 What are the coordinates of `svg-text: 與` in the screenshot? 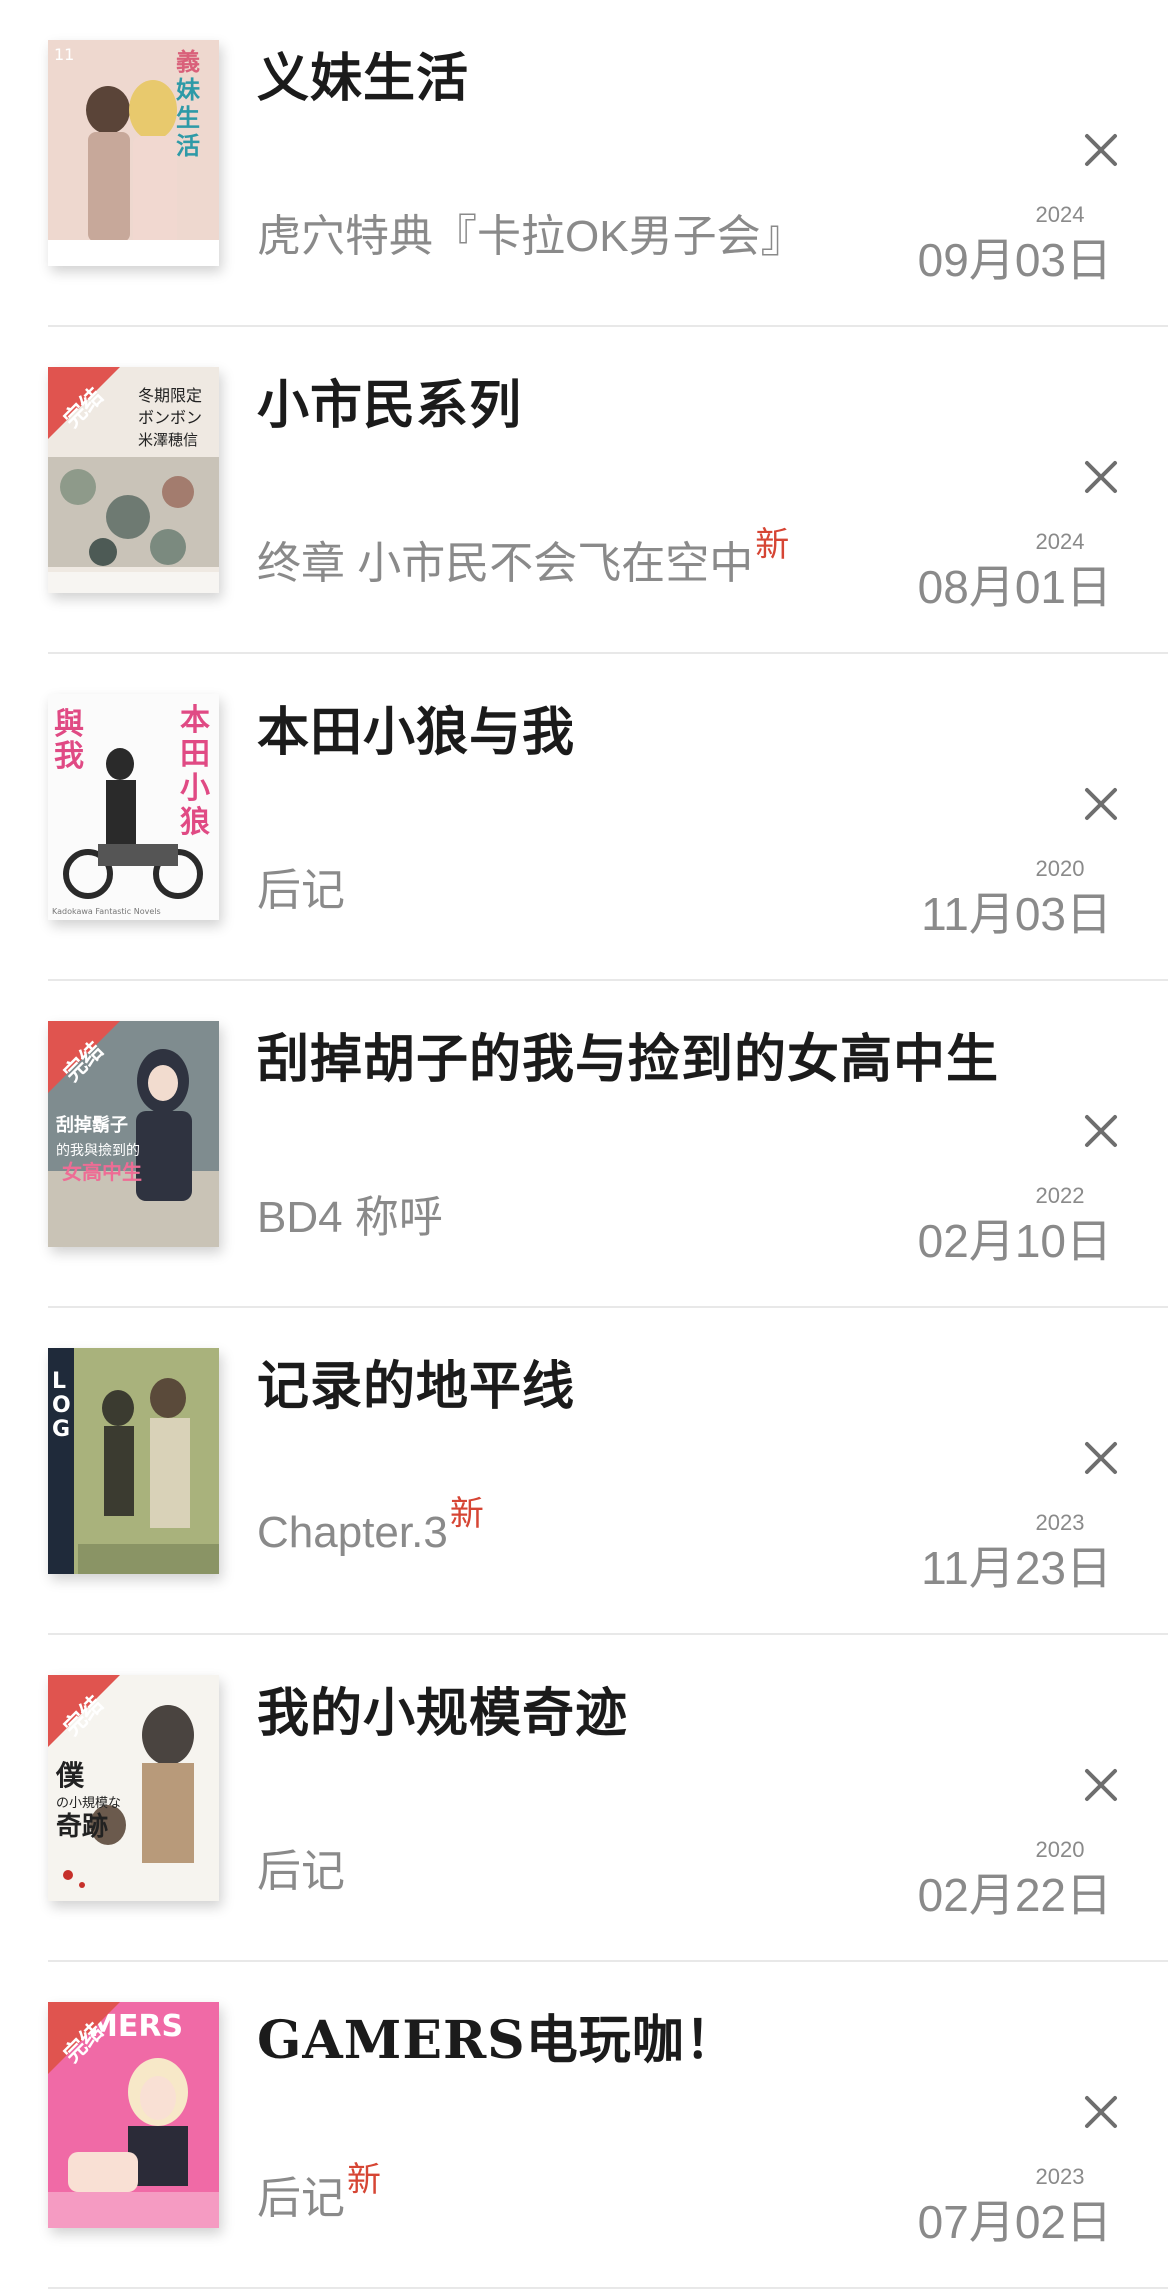 It's located at (69, 724).